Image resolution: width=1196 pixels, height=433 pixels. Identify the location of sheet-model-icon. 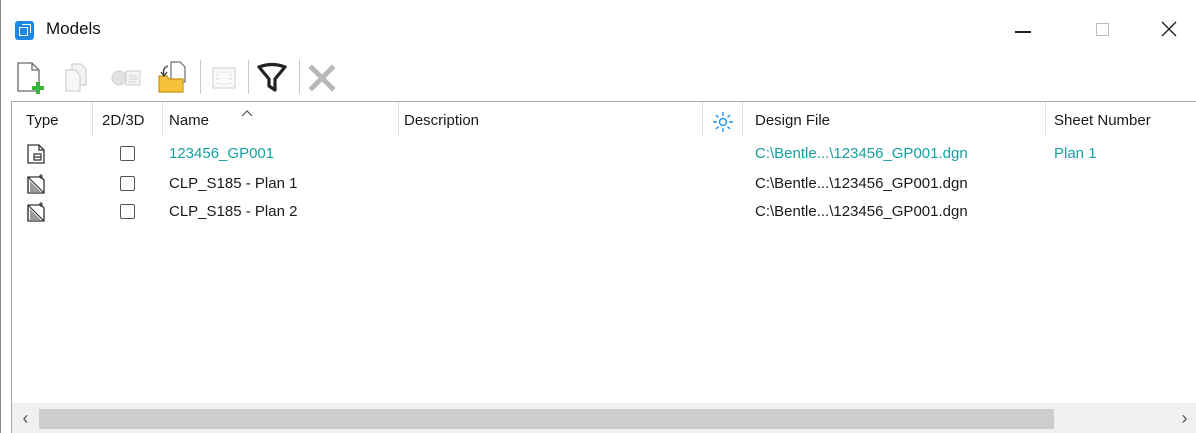
(36, 154).